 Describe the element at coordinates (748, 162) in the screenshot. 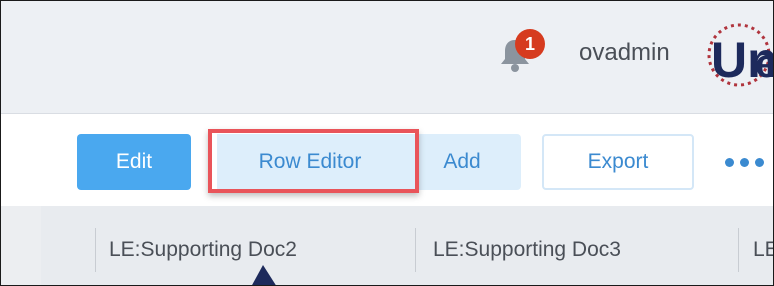

I see `more-dots-icon` at that location.